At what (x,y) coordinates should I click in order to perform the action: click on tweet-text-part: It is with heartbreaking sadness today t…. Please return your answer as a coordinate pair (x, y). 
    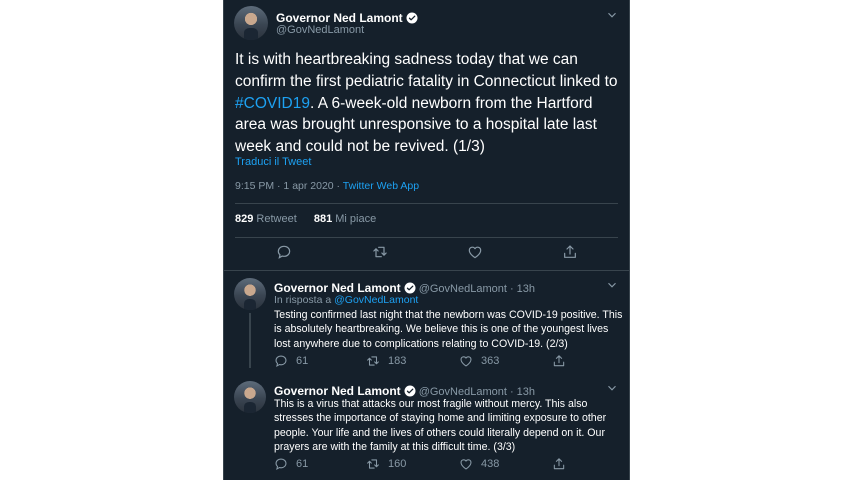
    Looking at the image, I should click on (426, 70).